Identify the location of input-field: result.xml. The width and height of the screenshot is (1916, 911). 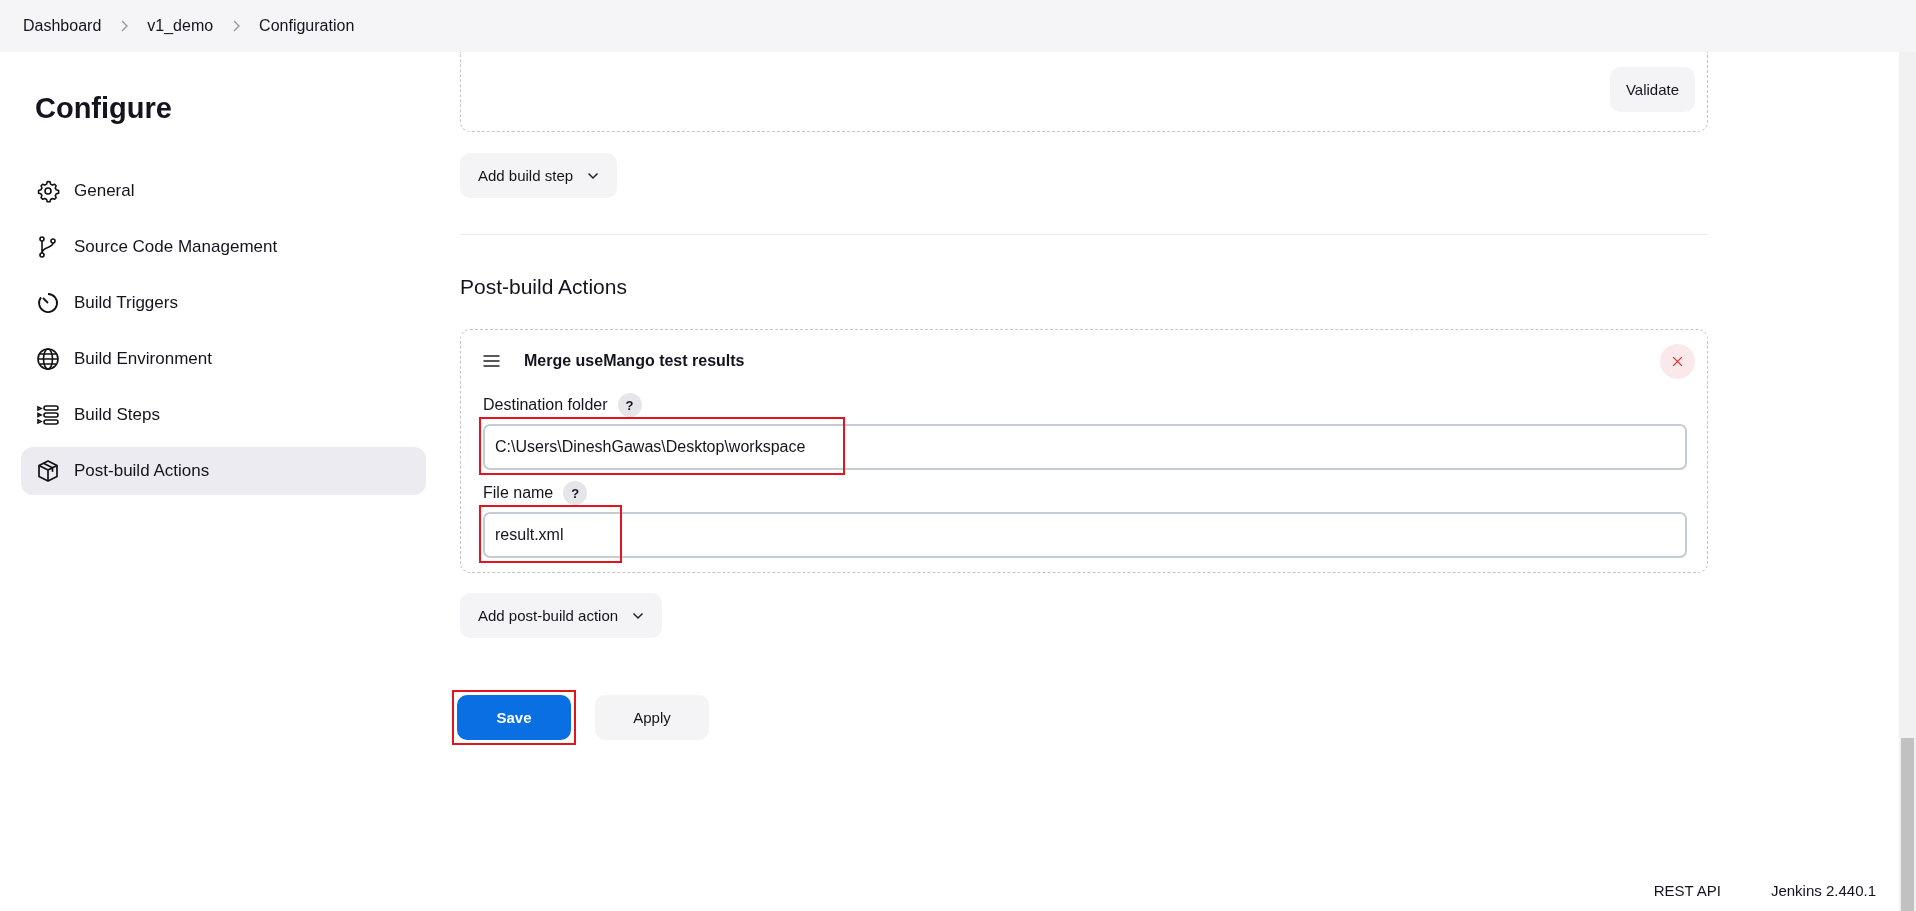
(1085, 535).